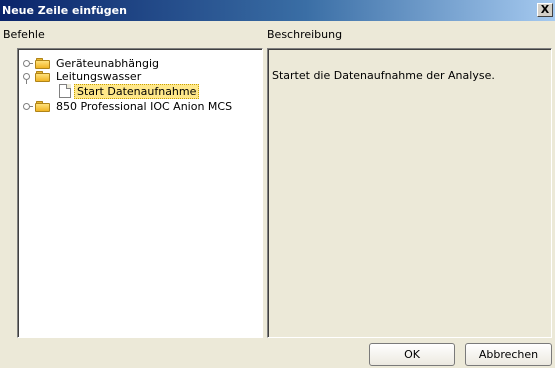 The height and width of the screenshot is (368, 555). Describe the element at coordinates (64, 10) in the screenshot. I see `window-title: Neue Zeile einfügen` at that location.